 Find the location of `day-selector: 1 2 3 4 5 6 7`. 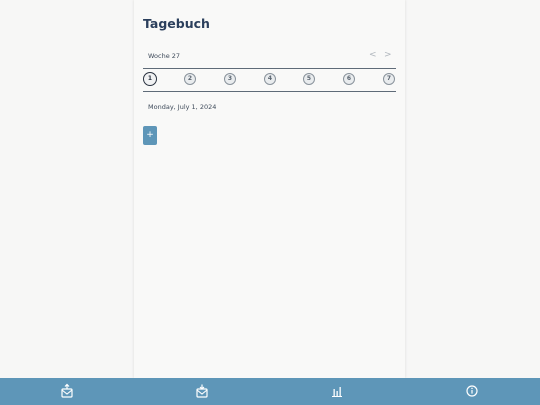

day-selector: 1 2 3 4 5 6 7 is located at coordinates (269, 80).